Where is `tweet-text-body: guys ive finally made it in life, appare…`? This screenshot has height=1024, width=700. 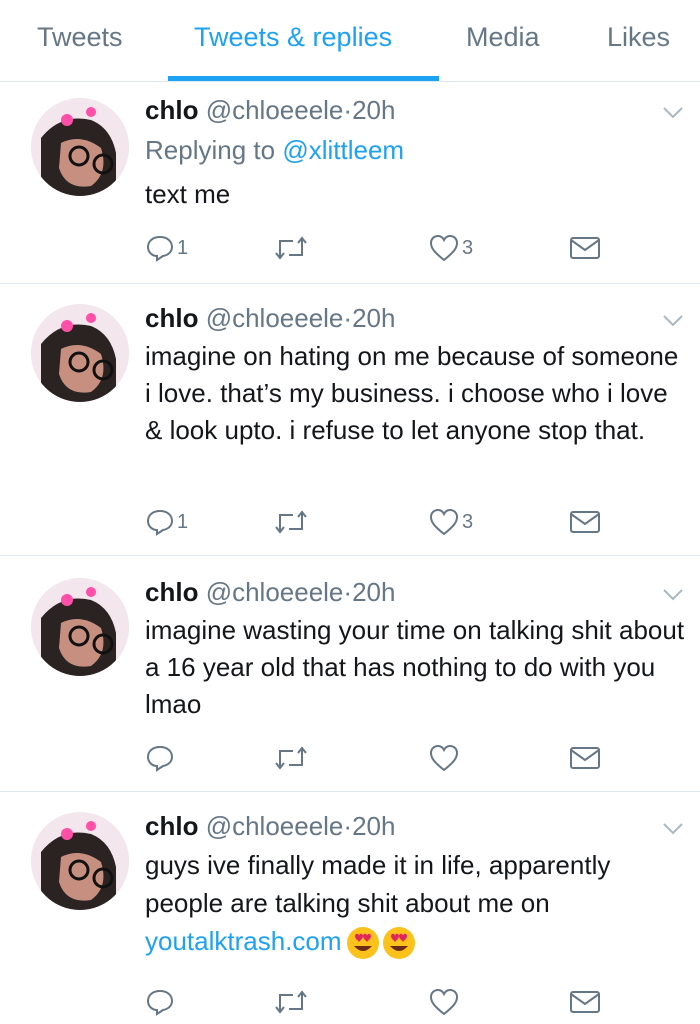 tweet-text-body: guys ive finally made it in life, appare… is located at coordinates (378, 884).